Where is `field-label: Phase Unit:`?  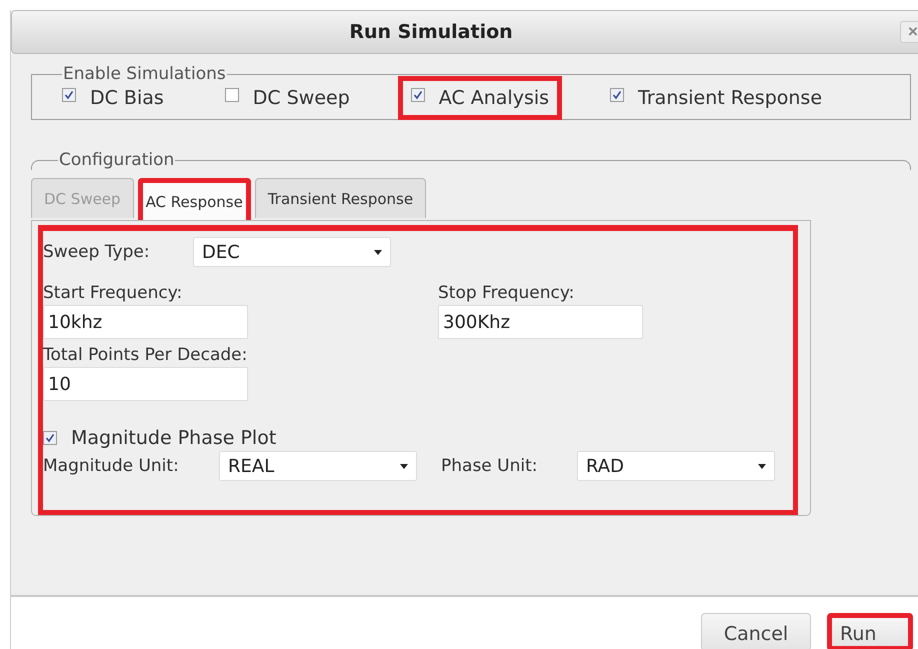
field-label: Phase Unit: is located at coordinates (489, 466).